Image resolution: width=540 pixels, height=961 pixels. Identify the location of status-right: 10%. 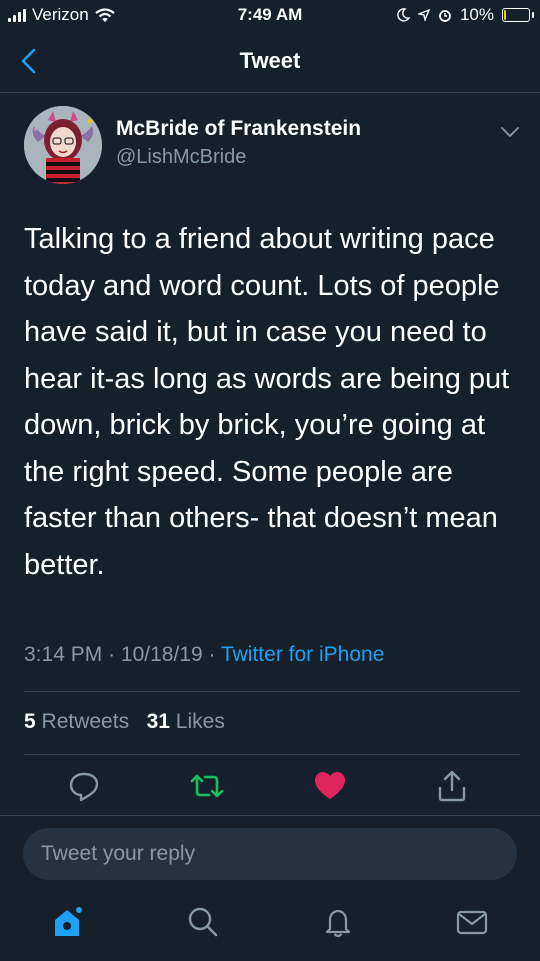
(465, 15).